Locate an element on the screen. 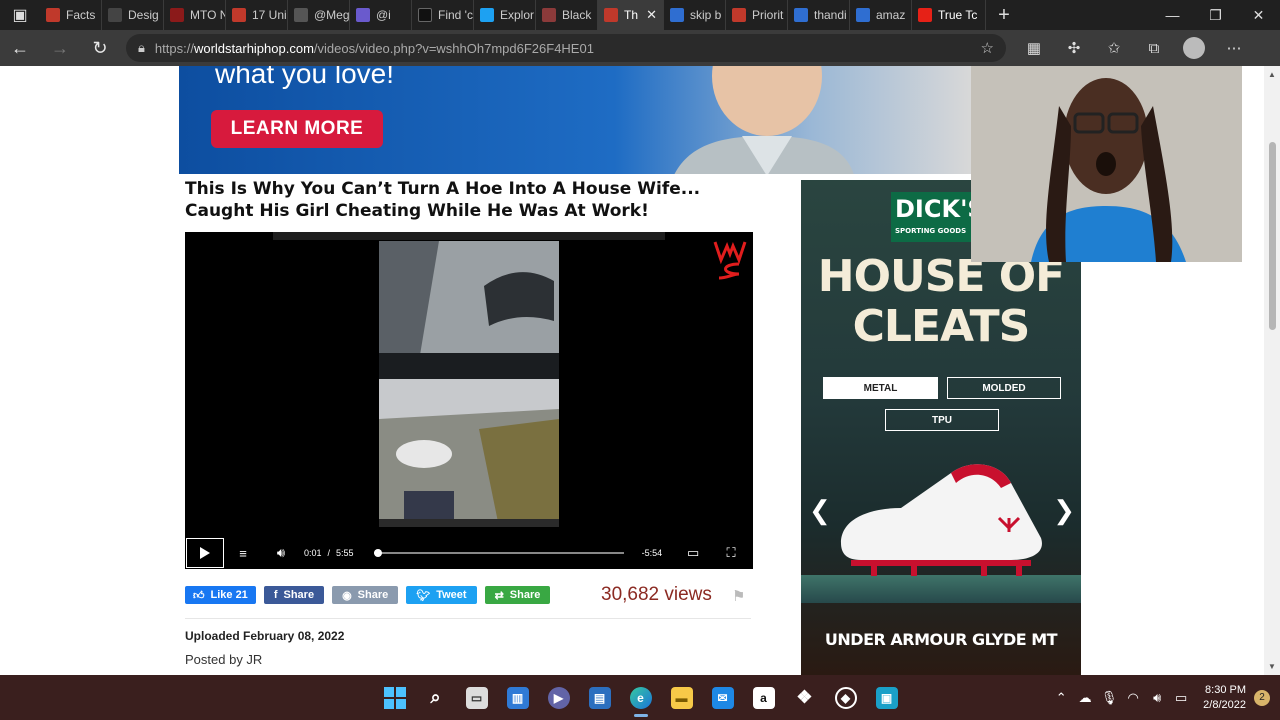  fullscreen-icon: ⛶ is located at coordinates (731, 553).